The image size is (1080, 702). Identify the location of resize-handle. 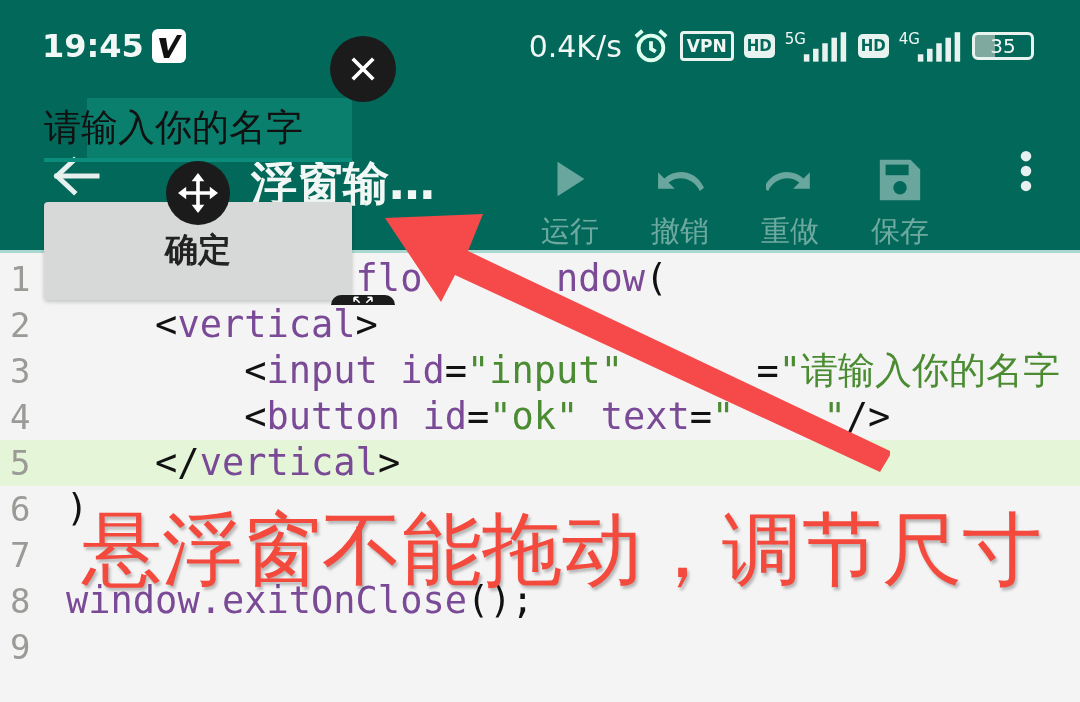
(363, 300).